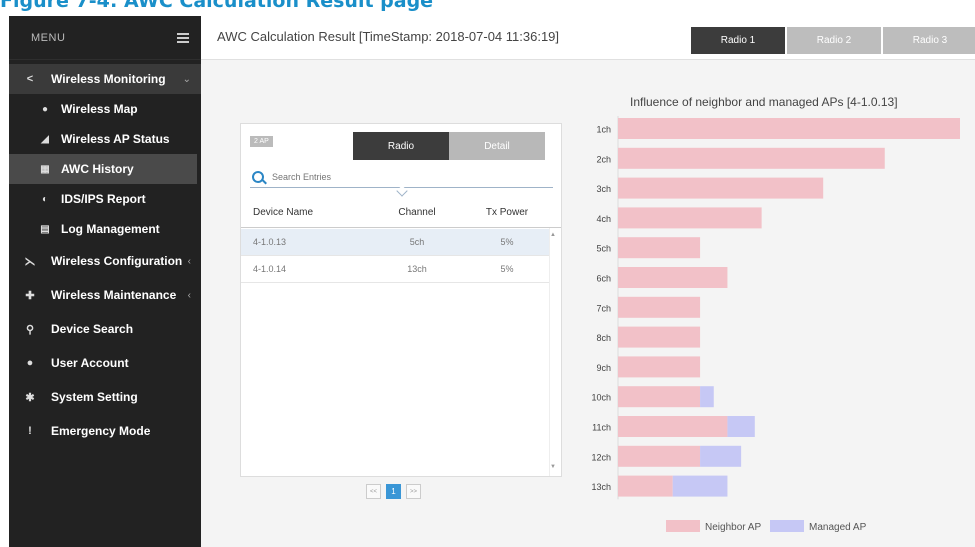  I want to click on nav-ids-ips-report: ◐ IDS/IPS Report, so click(105, 199).